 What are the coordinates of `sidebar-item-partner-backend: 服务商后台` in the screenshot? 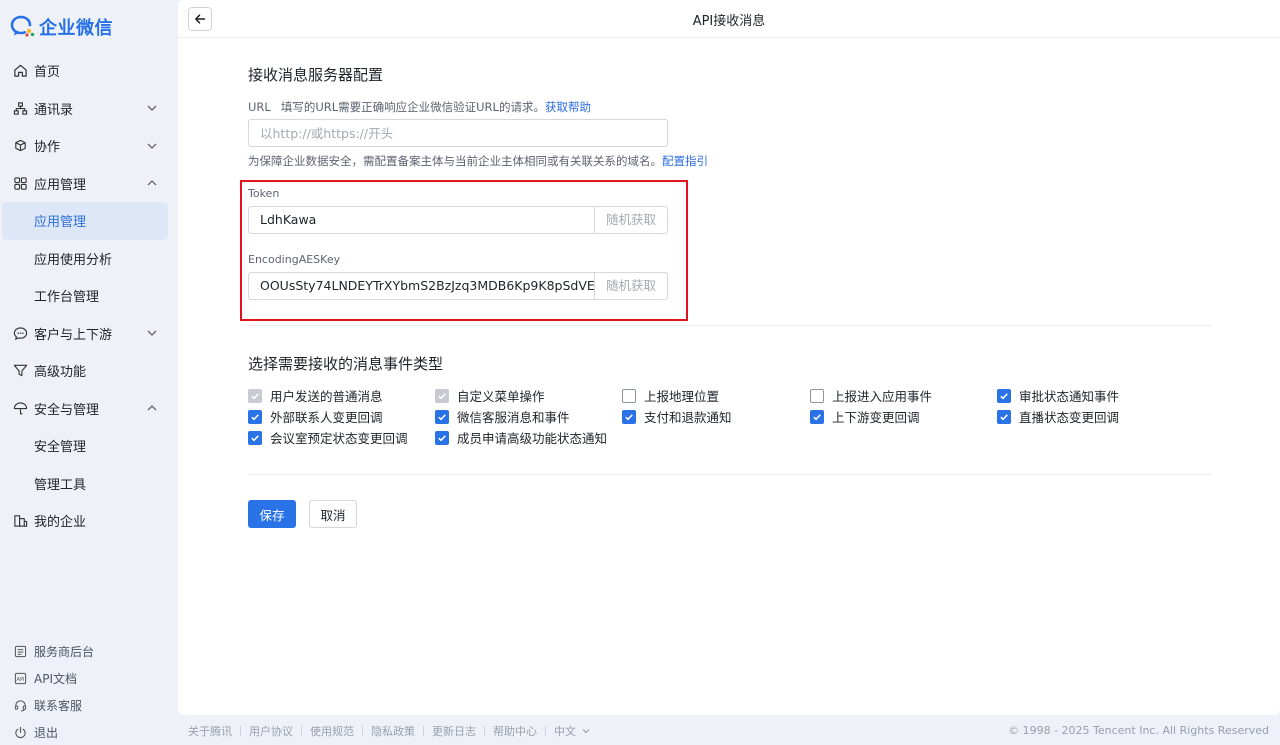 It's located at (89, 651).